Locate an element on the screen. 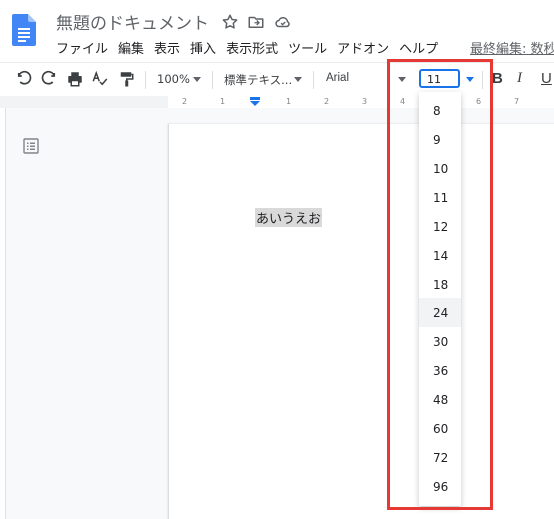  font-size-value: 11 is located at coordinates (434, 79).